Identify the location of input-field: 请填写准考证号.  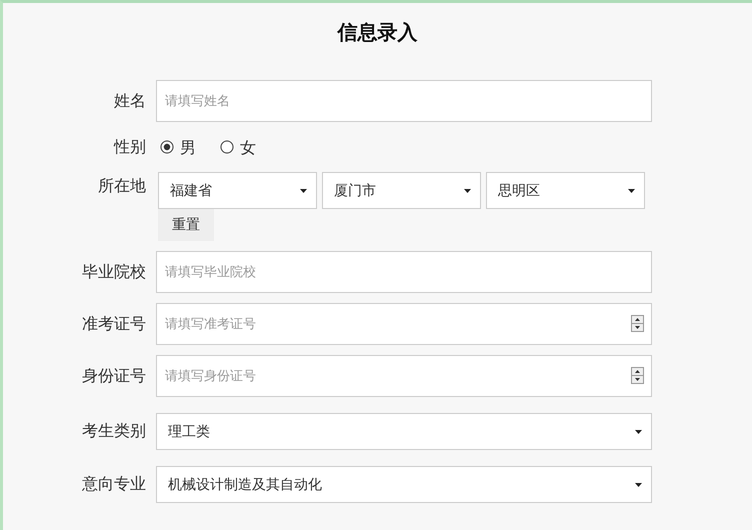
(404, 324).